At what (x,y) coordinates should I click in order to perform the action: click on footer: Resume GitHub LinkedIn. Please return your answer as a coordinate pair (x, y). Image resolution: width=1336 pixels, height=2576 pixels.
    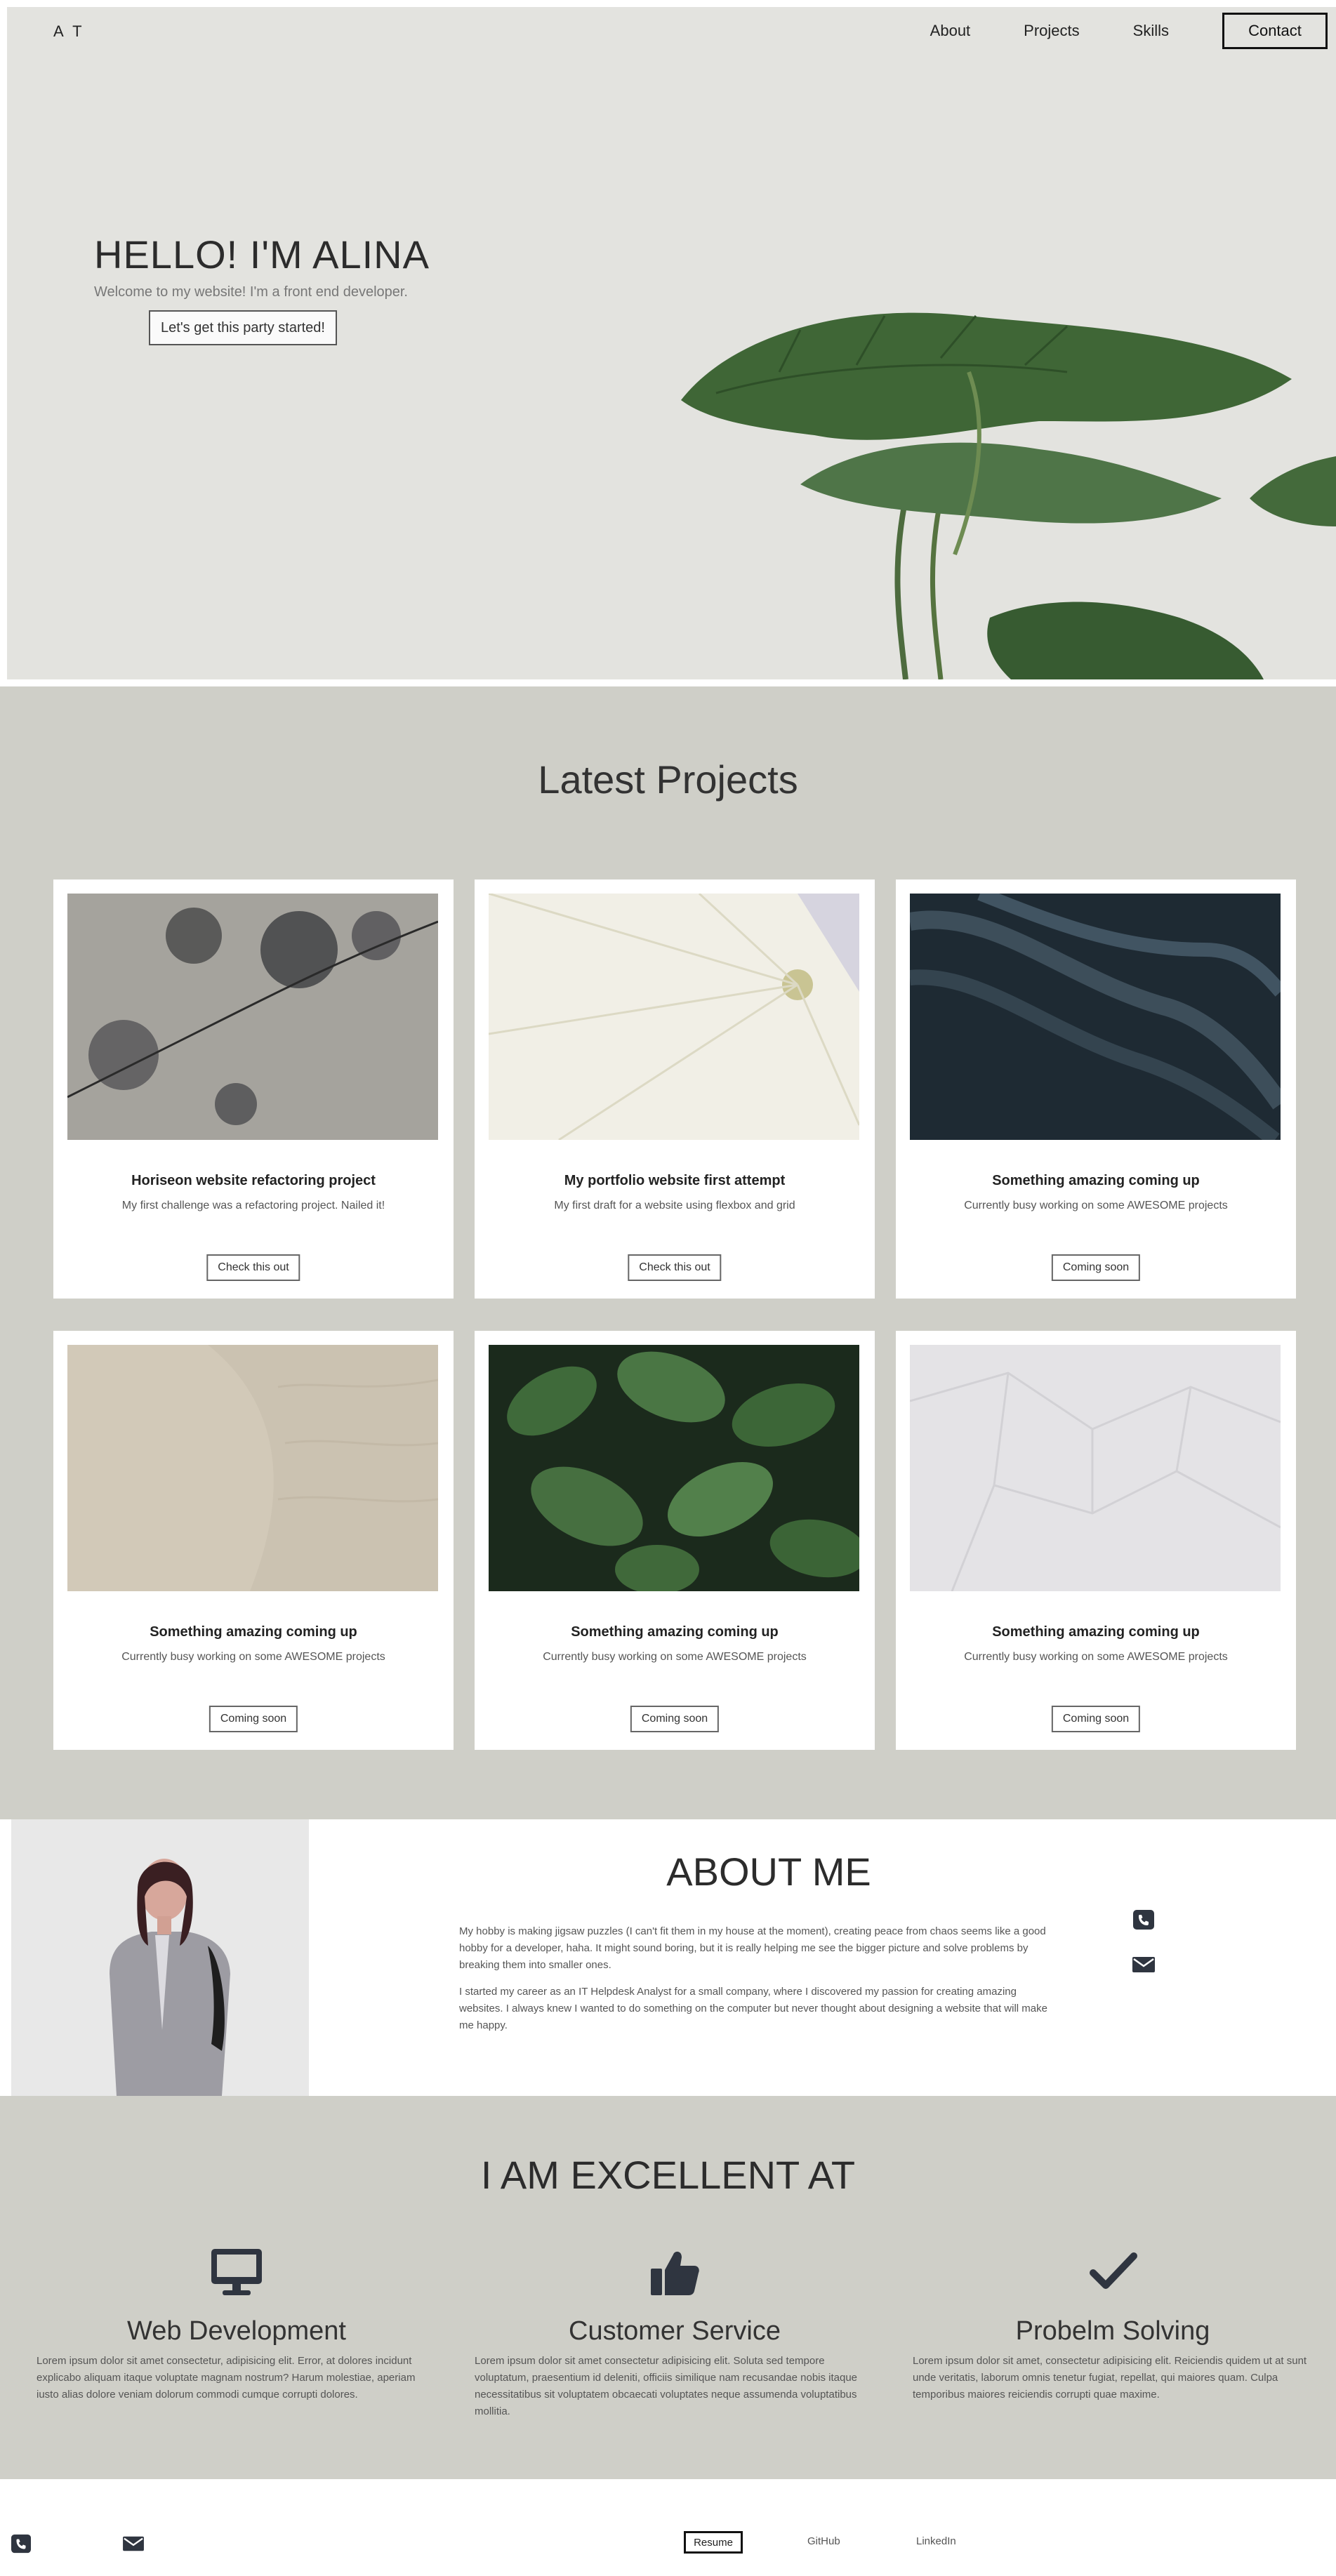
    Looking at the image, I should click on (668, 2528).